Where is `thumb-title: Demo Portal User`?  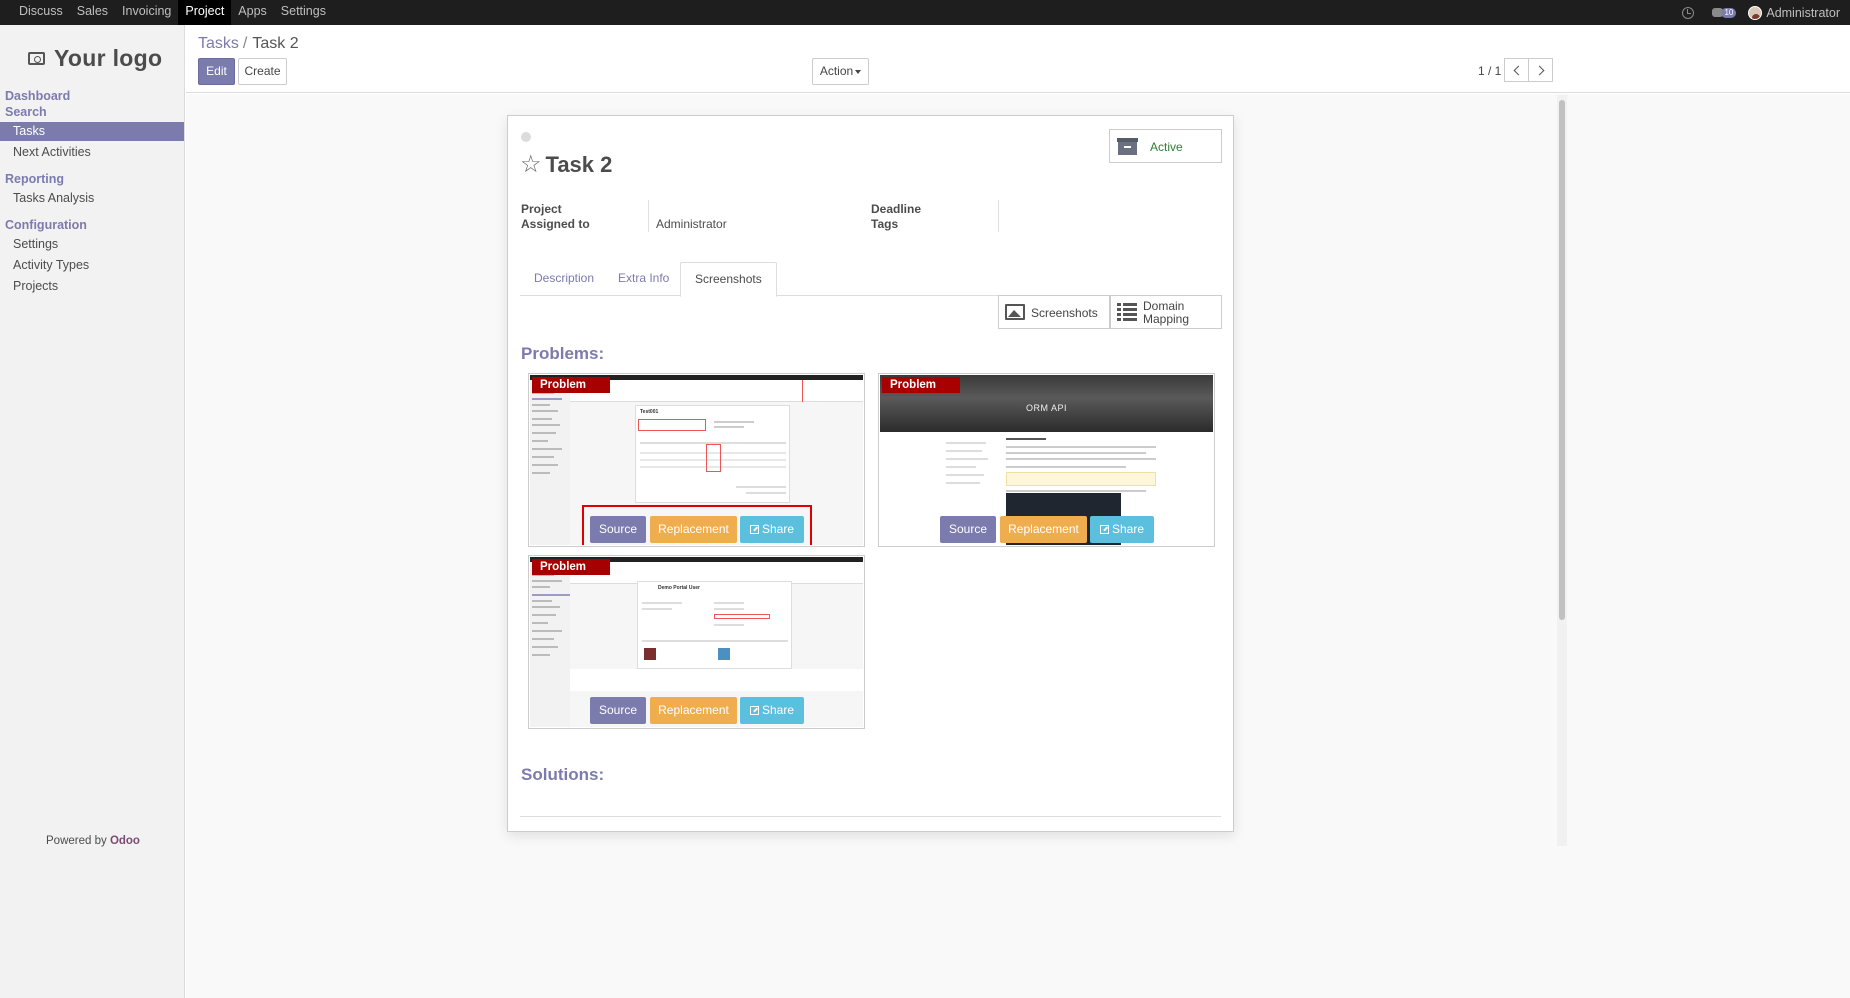
thumb-title: Demo Portal User is located at coordinates (679, 588).